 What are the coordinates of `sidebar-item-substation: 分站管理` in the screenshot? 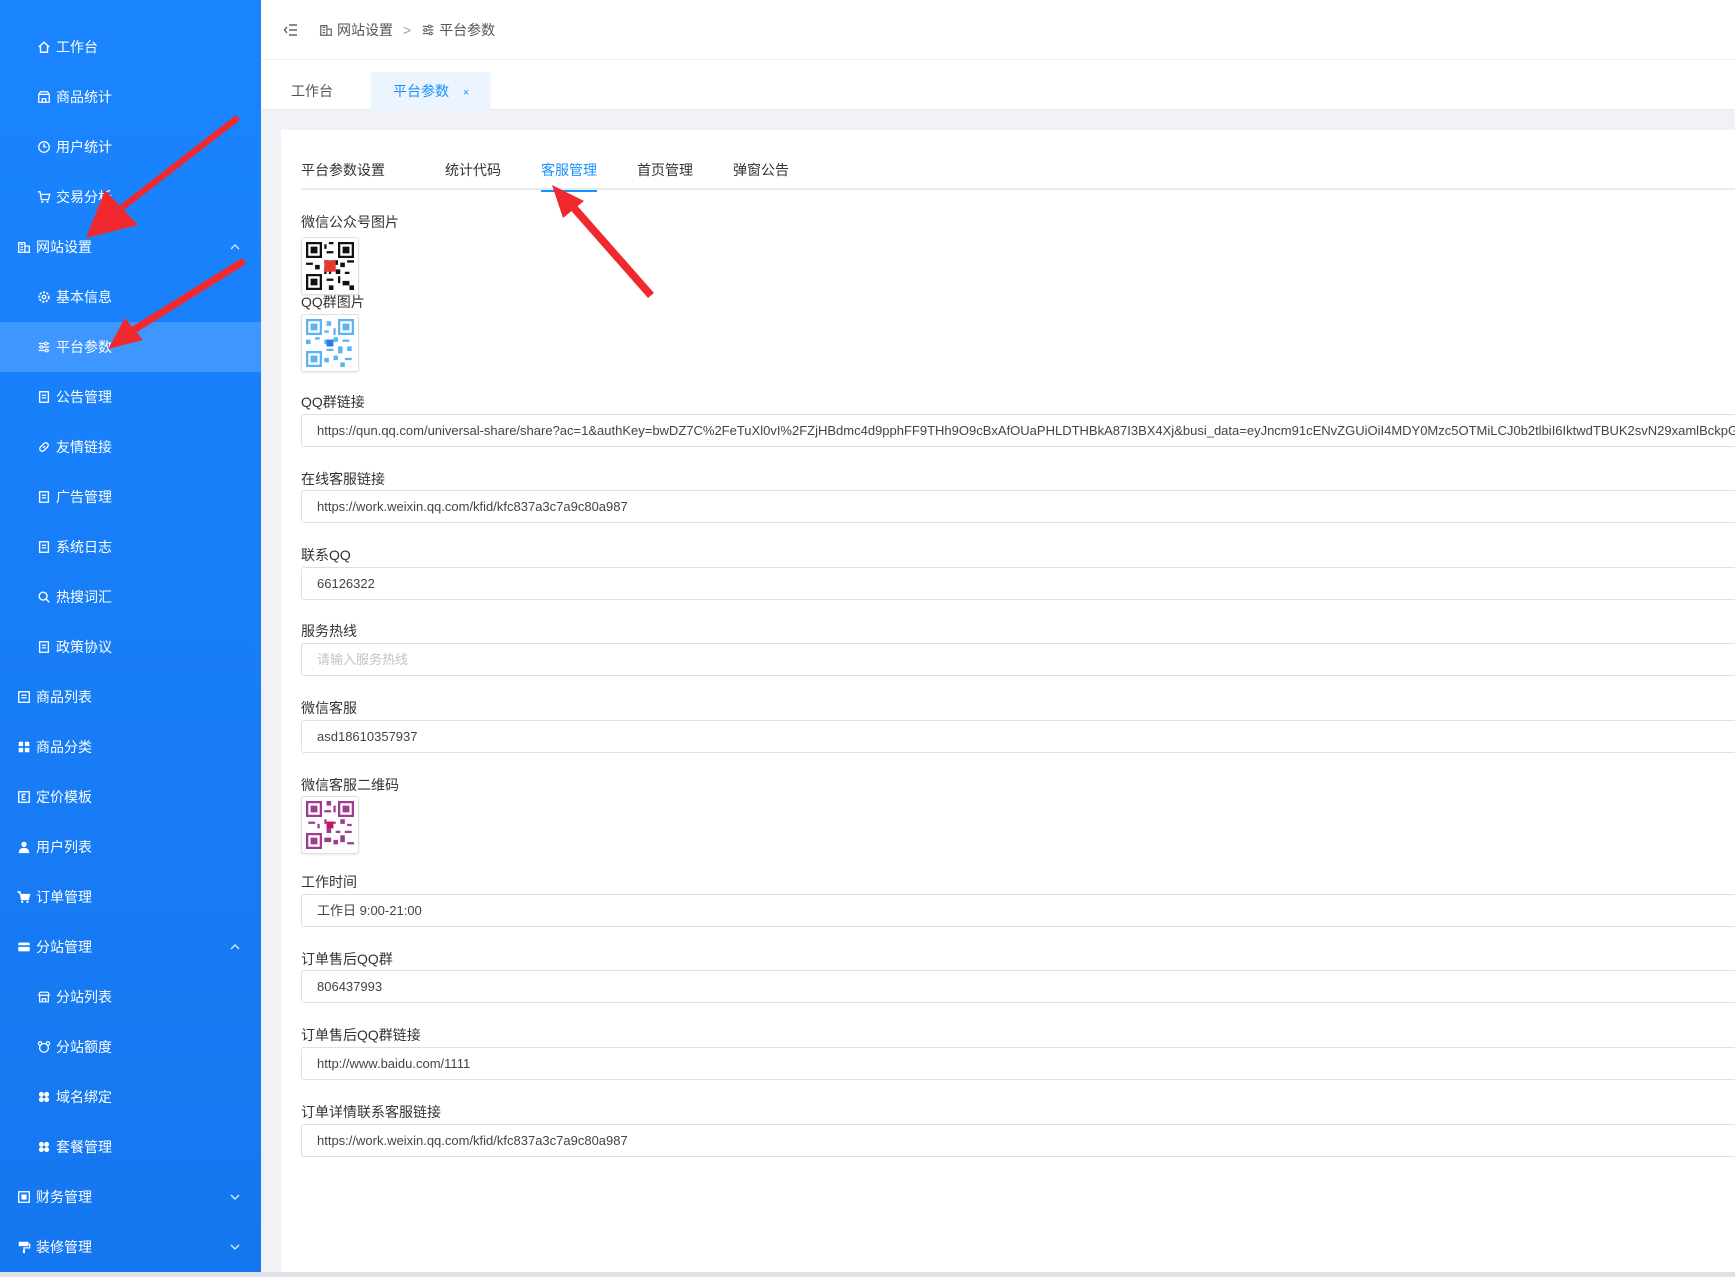 It's located at (130, 947).